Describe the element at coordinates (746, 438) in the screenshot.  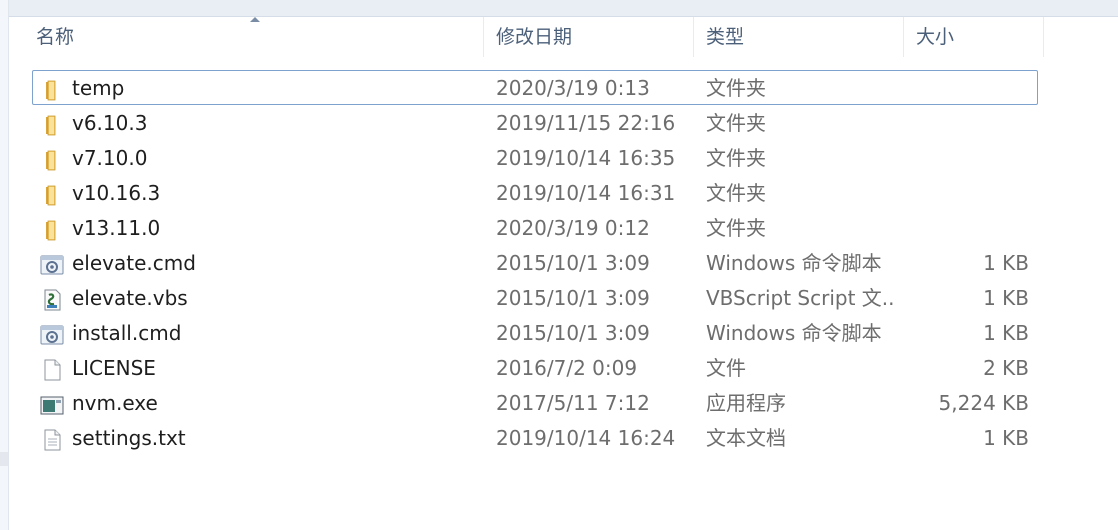
I see `file-type: 文本文档` at that location.